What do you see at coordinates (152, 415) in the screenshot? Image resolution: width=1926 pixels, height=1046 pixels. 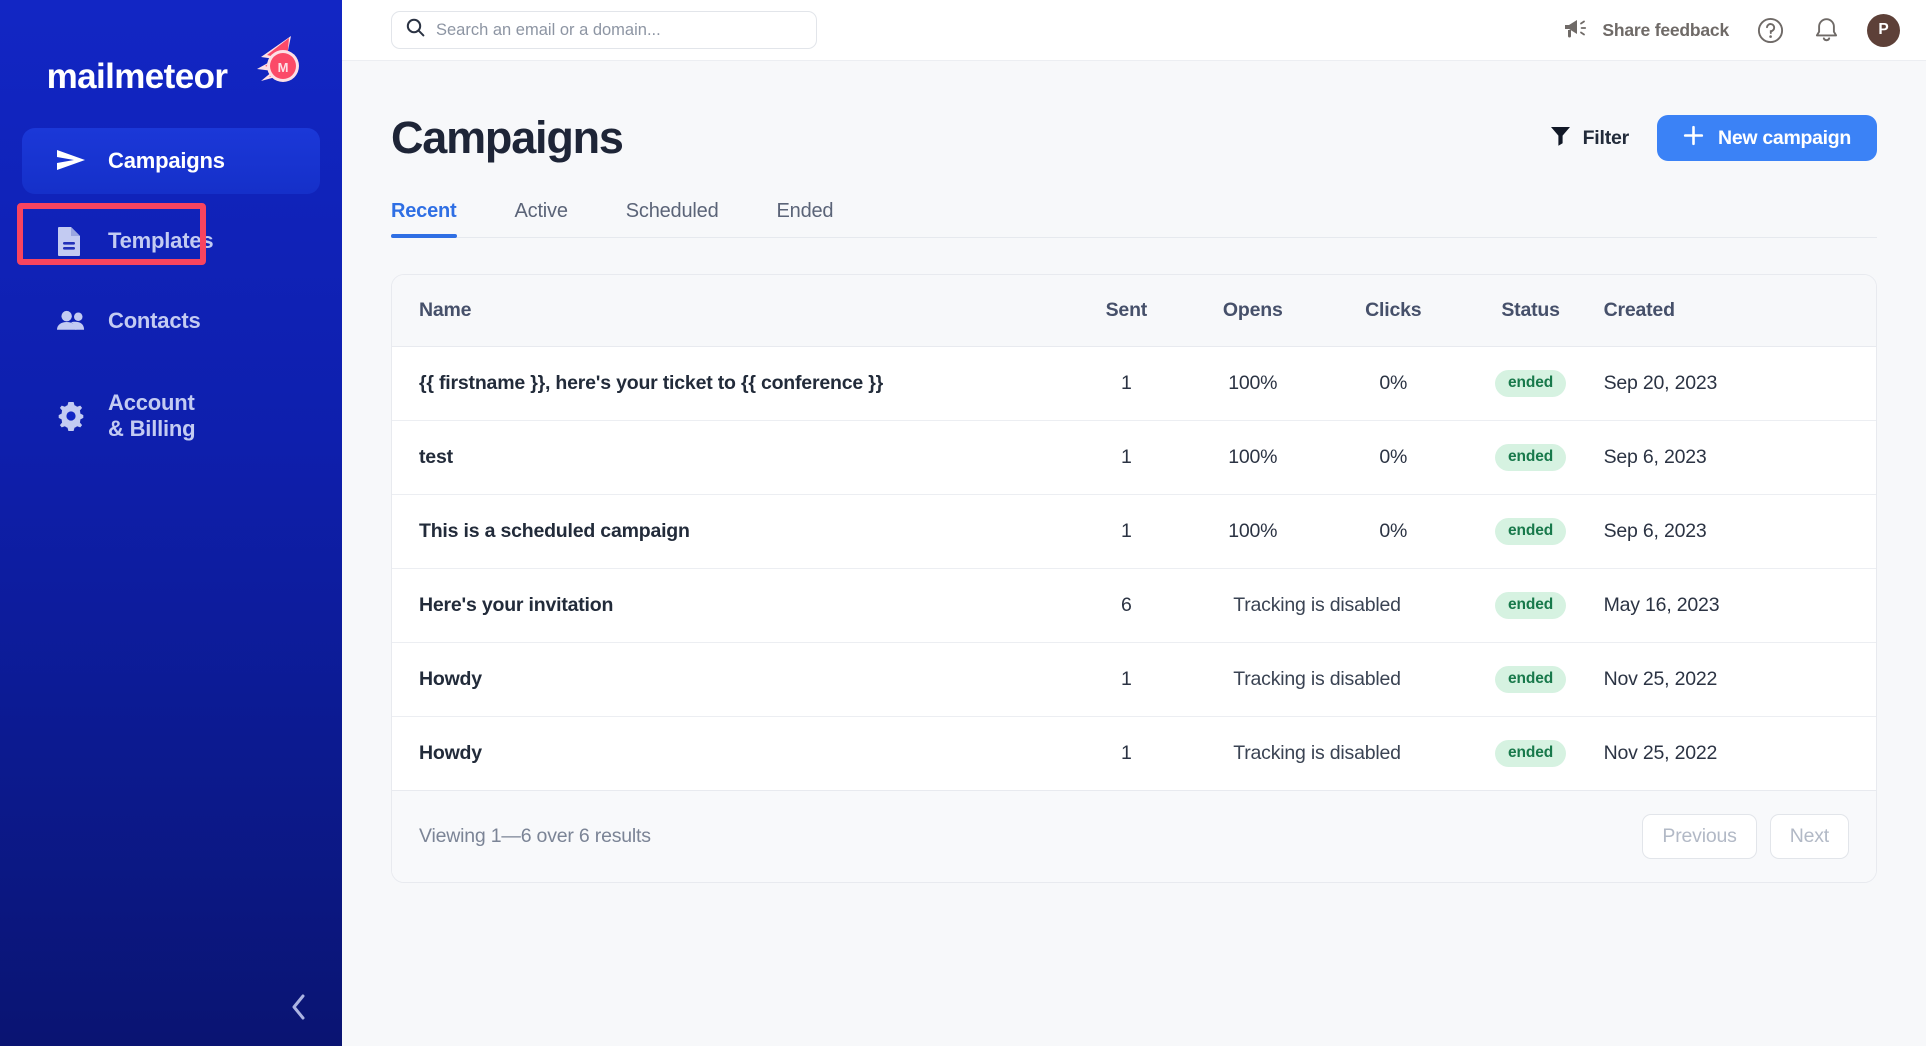 I see `sidebar-item-label: Account & Billing` at bounding box center [152, 415].